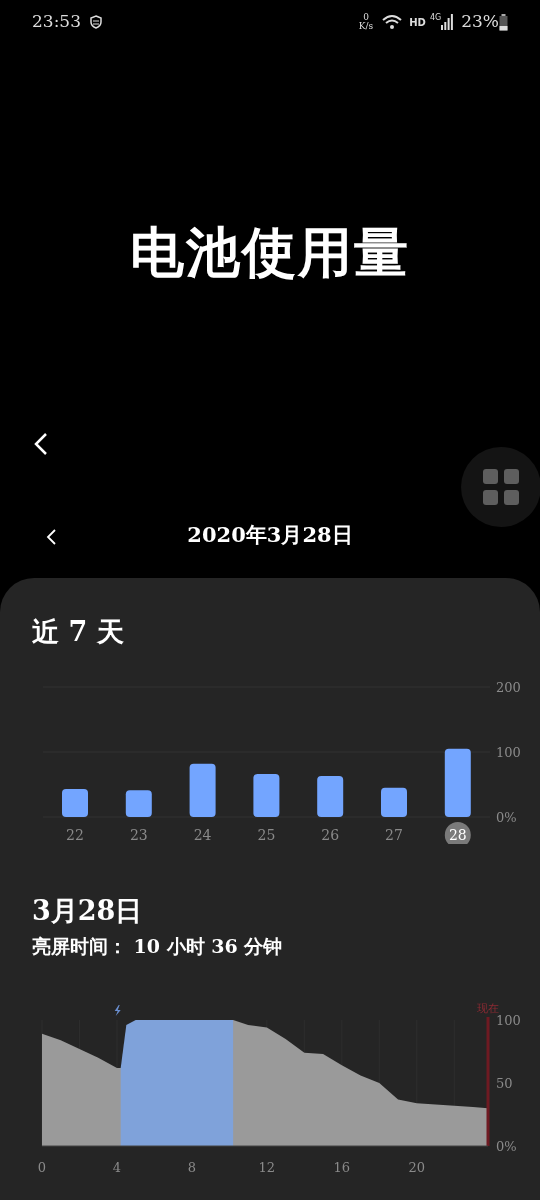 The image size is (540, 1200). Describe the element at coordinates (88, 911) in the screenshot. I see `day-title: 3月28日` at that location.